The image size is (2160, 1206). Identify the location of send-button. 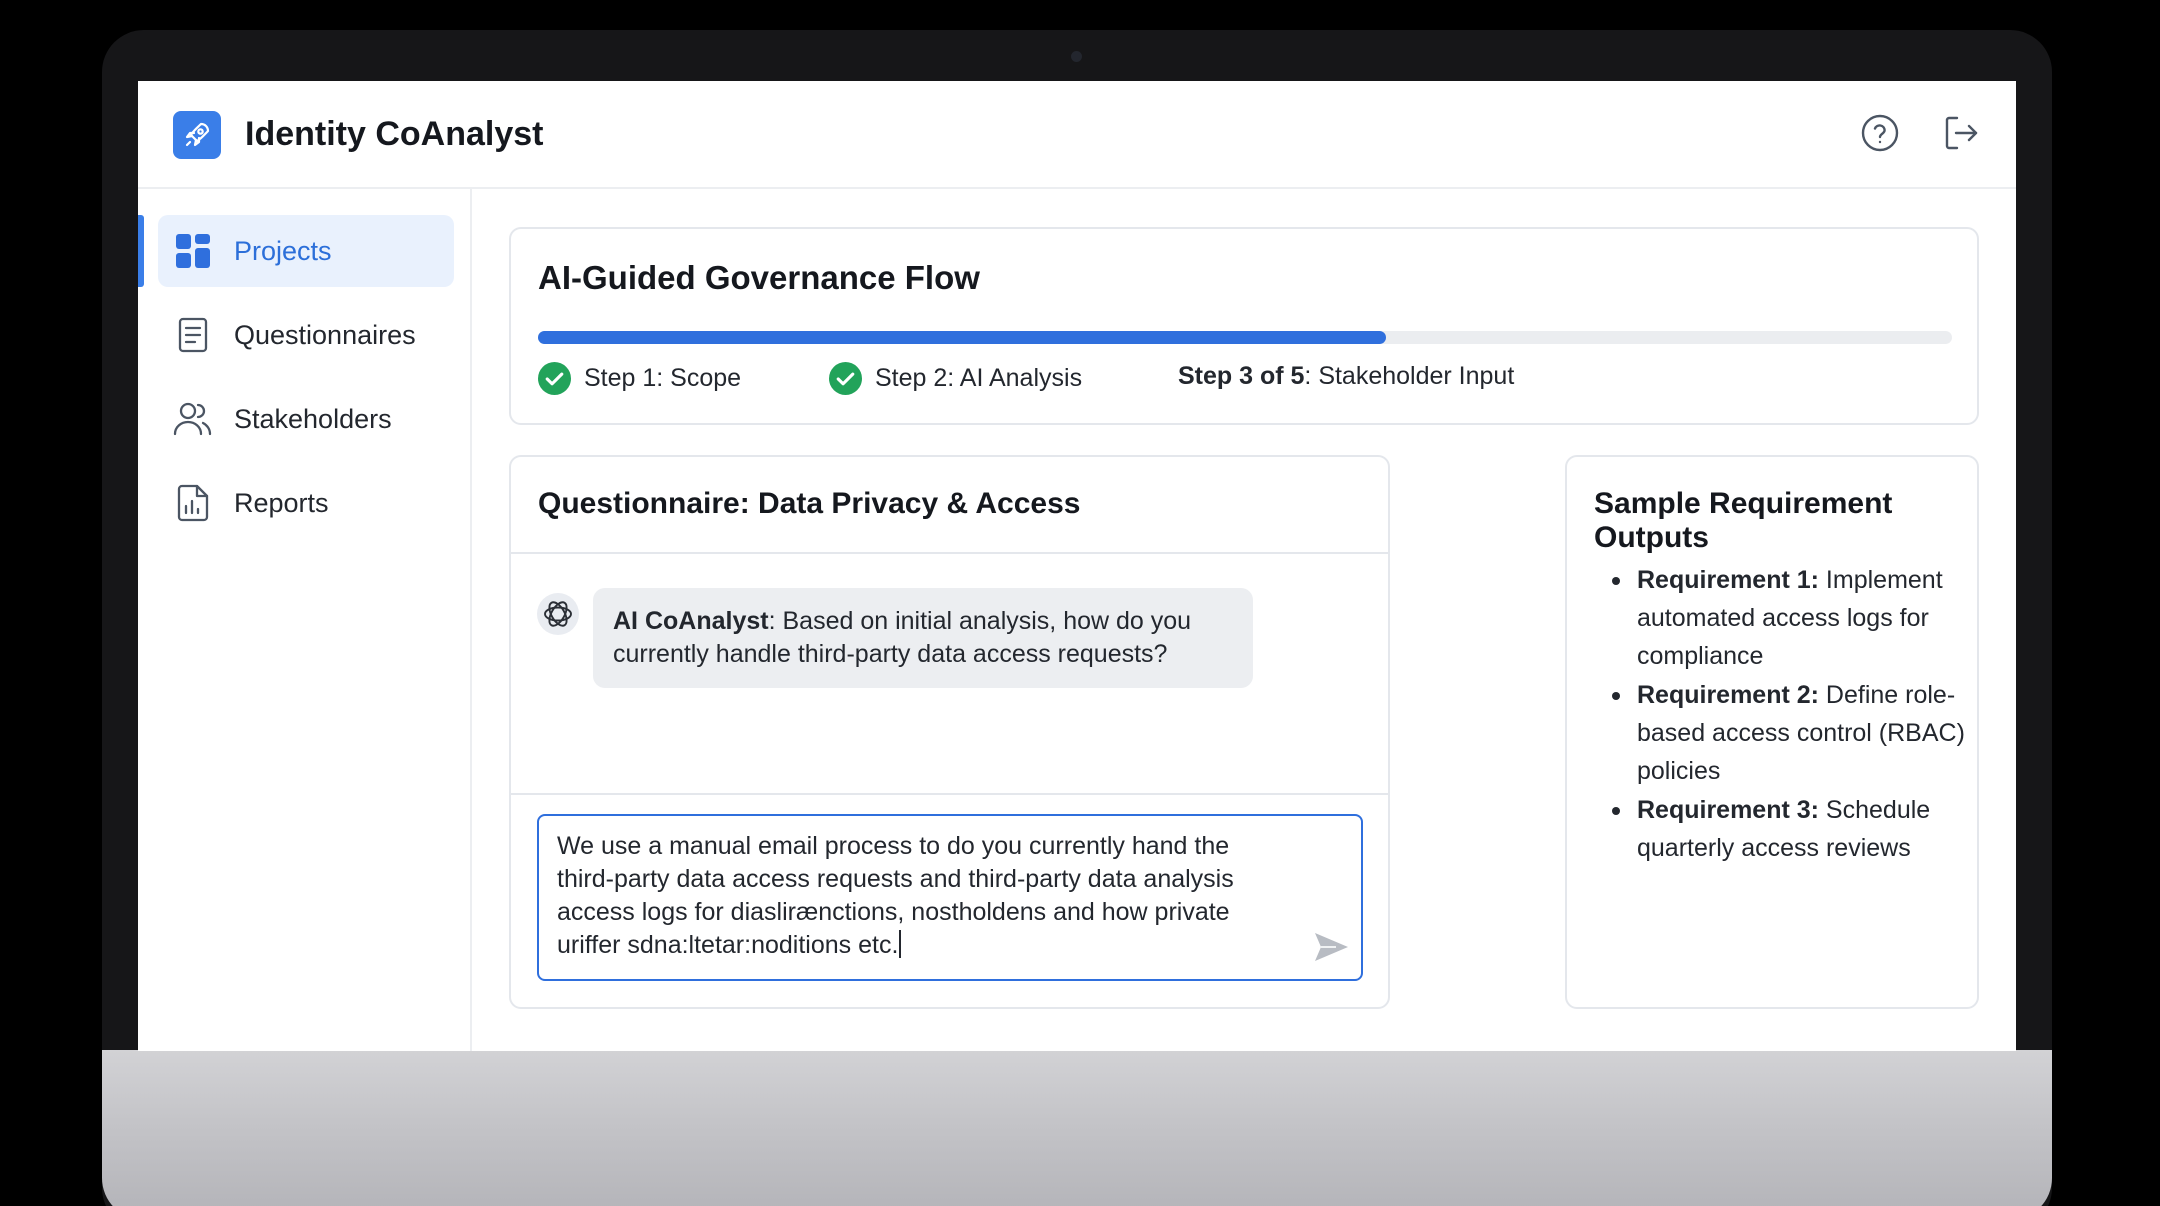
(1331, 947).